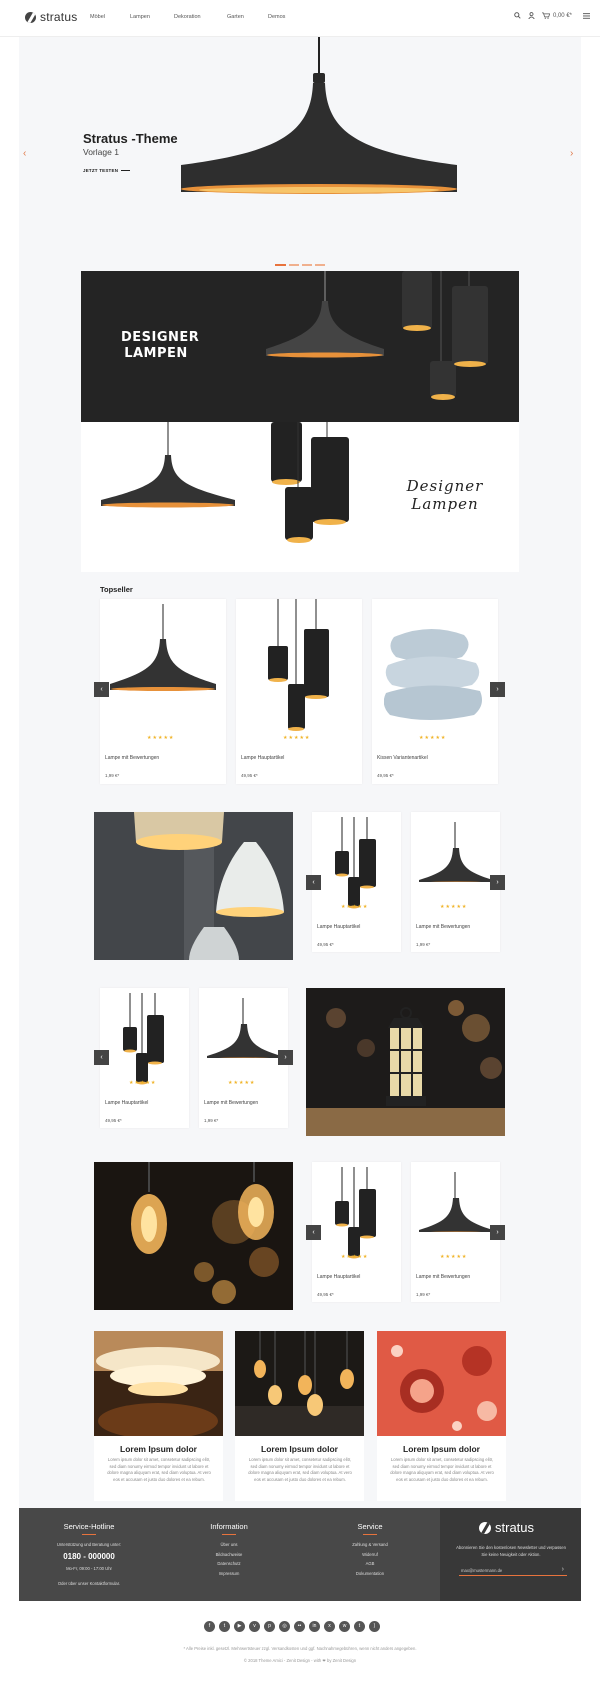 The image size is (600, 1685). What do you see at coordinates (106, 170) in the screenshot?
I see `slider-cta-link: JETZT TESTEN` at bounding box center [106, 170].